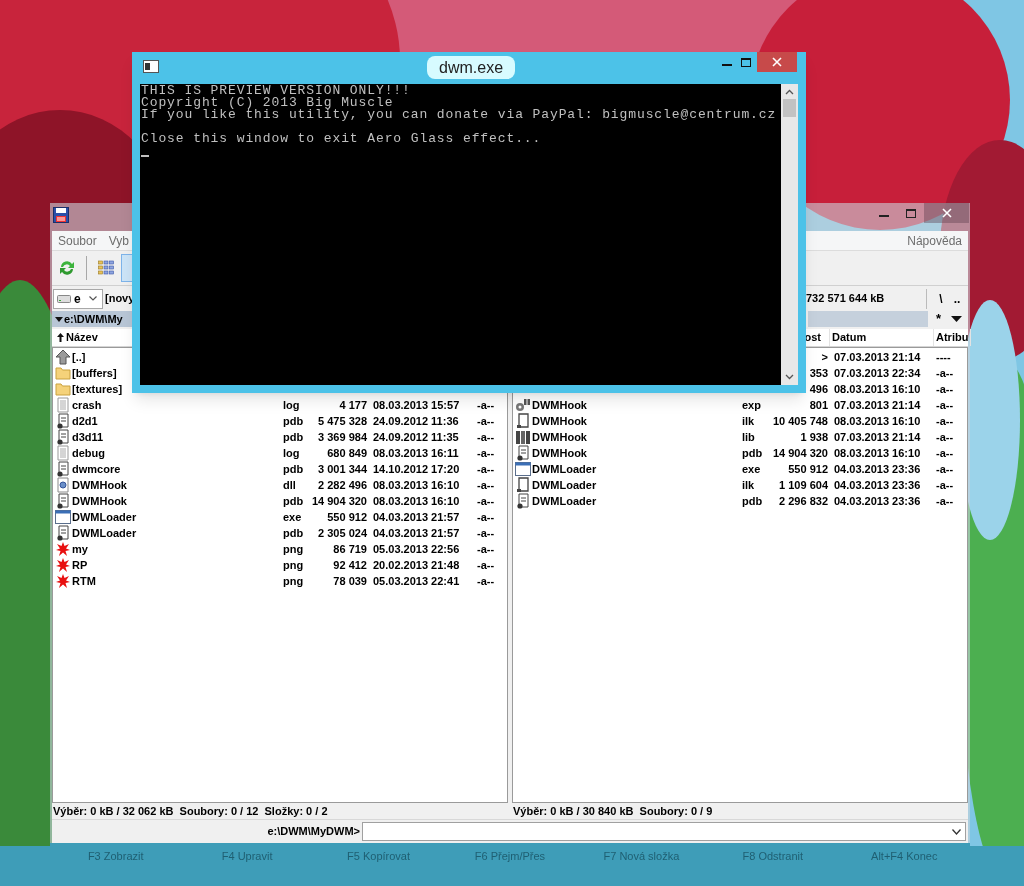 The image size is (1024, 886). What do you see at coordinates (459, 115) in the screenshot?
I see `console-line: If you like this utility, you can donate via PayPal: bigmuscle@centrum.cz` at bounding box center [459, 115].